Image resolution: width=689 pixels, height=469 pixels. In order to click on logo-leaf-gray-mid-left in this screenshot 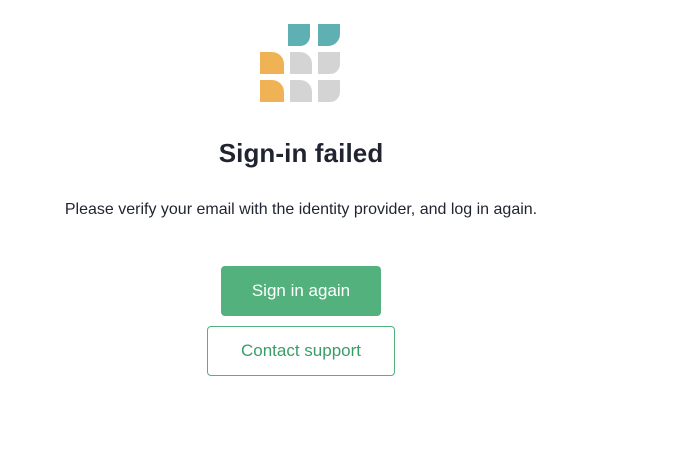, I will do `click(301, 63)`.